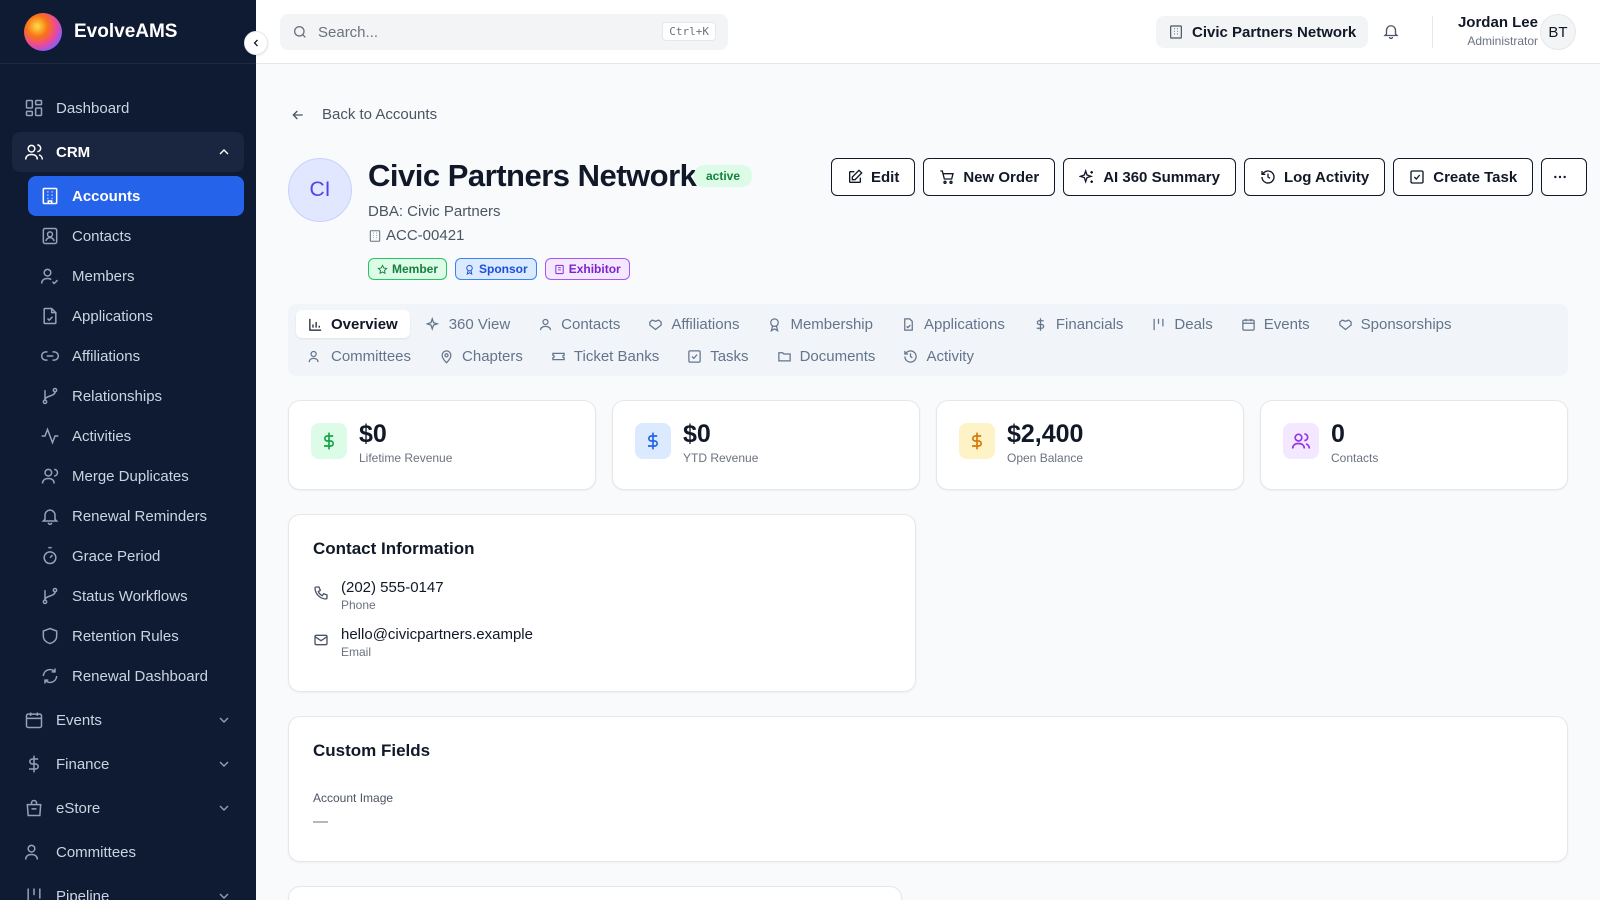 The image size is (1600, 900). I want to click on contact-phone: (202) 555-0147 Phone, so click(602, 595).